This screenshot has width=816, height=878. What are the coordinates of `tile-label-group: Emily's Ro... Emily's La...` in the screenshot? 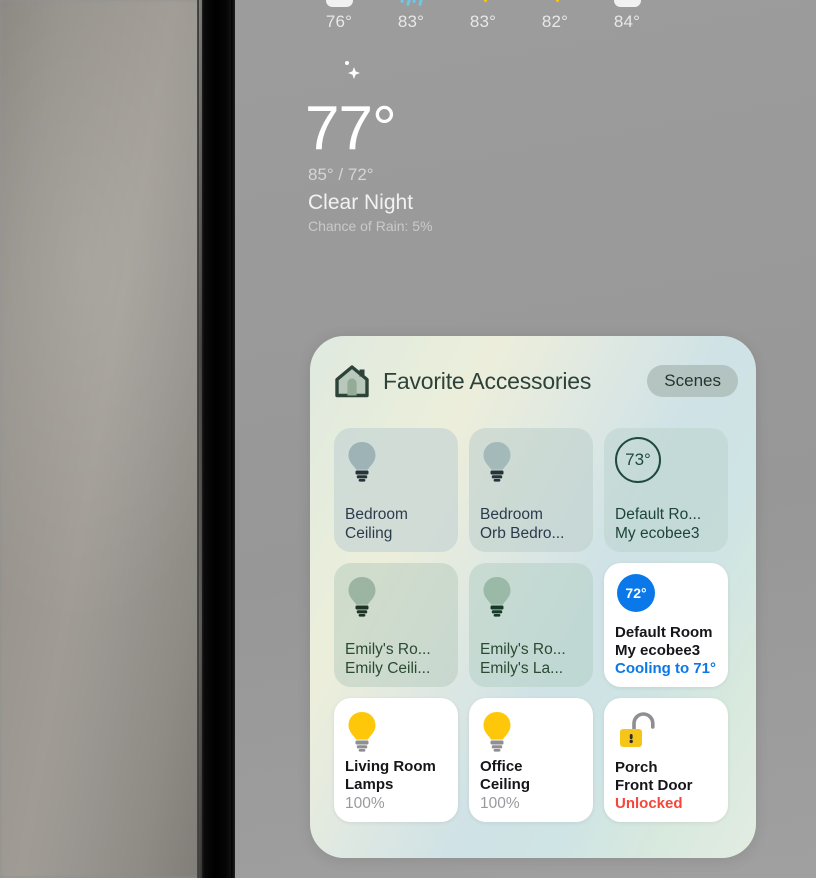 It's located at (533, 659).